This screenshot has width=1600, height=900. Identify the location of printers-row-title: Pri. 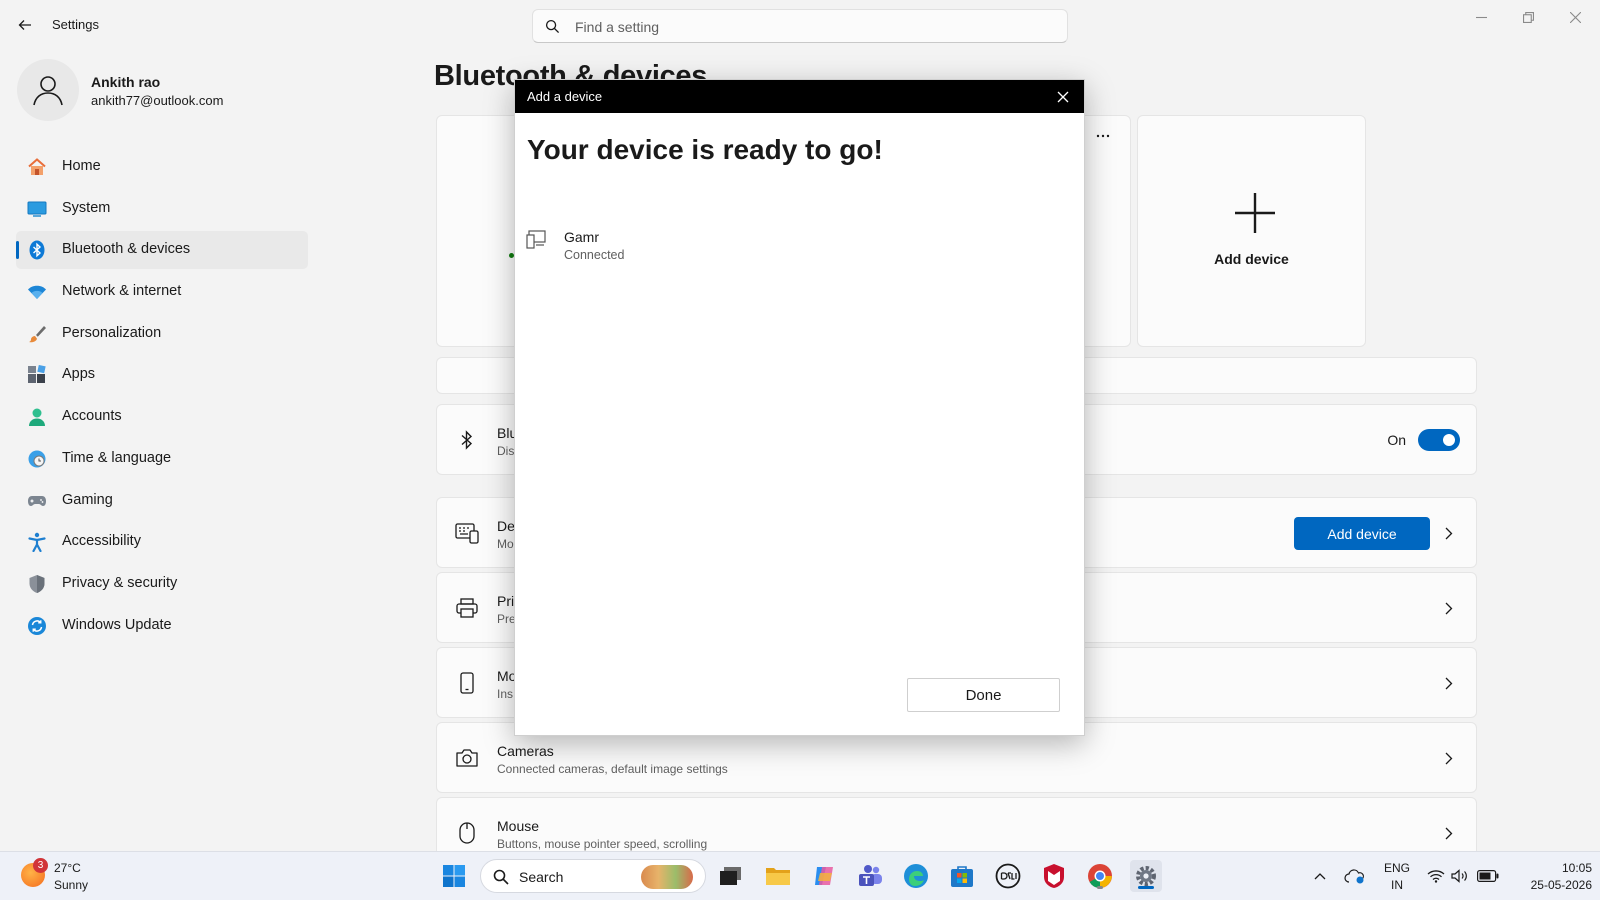
(506, 601).